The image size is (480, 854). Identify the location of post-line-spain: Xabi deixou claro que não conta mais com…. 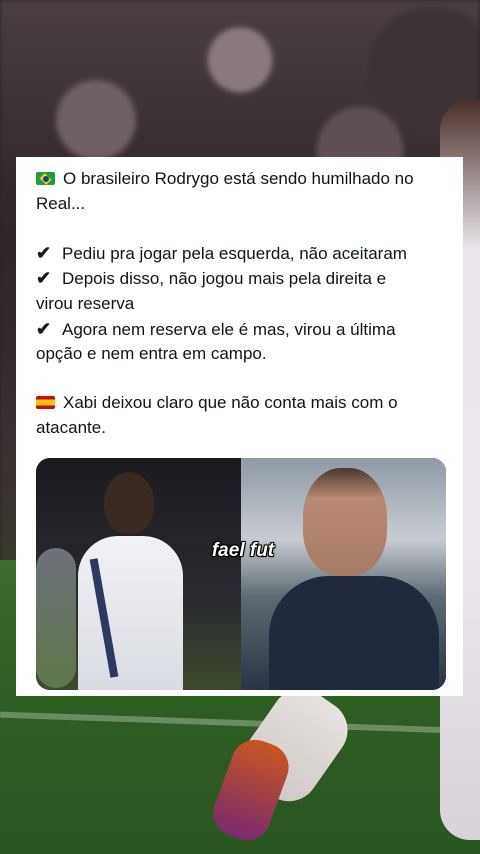
(241, 403).